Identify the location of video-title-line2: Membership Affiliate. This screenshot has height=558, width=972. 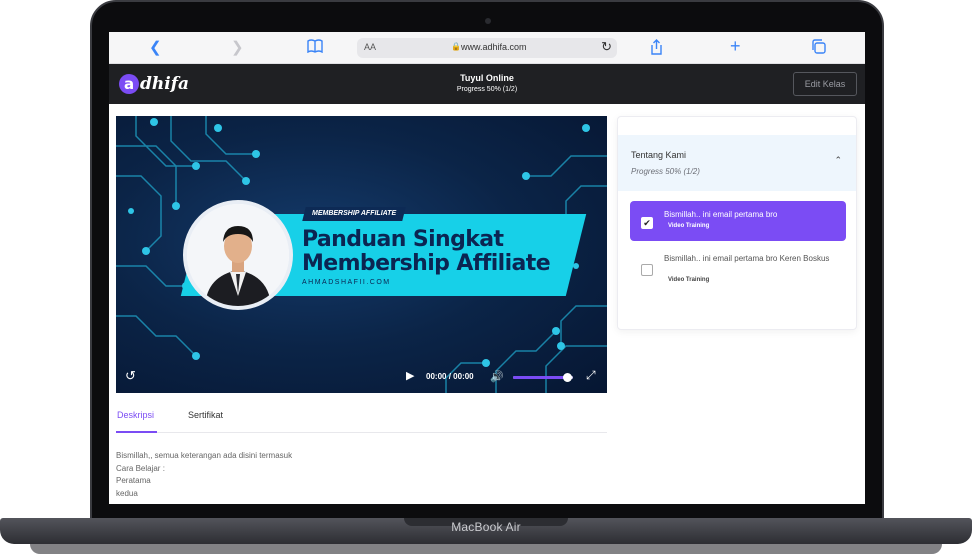
(426, 263).